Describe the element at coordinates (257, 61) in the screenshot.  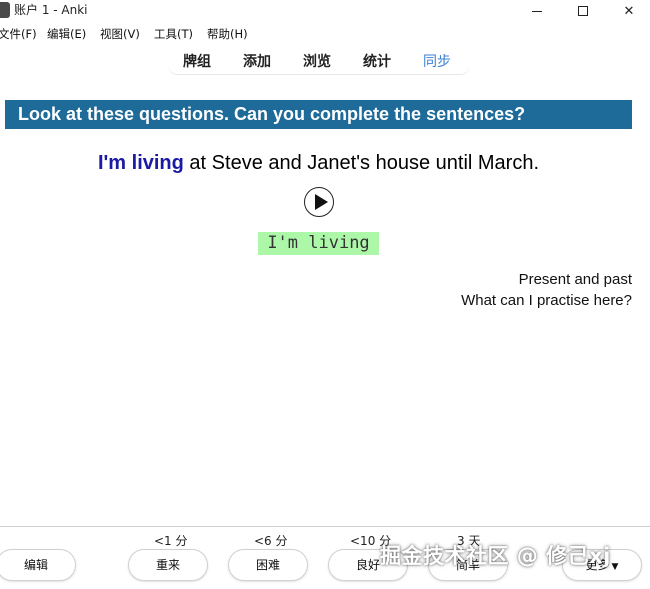
I see `toolbar-add: 添加` at that location.